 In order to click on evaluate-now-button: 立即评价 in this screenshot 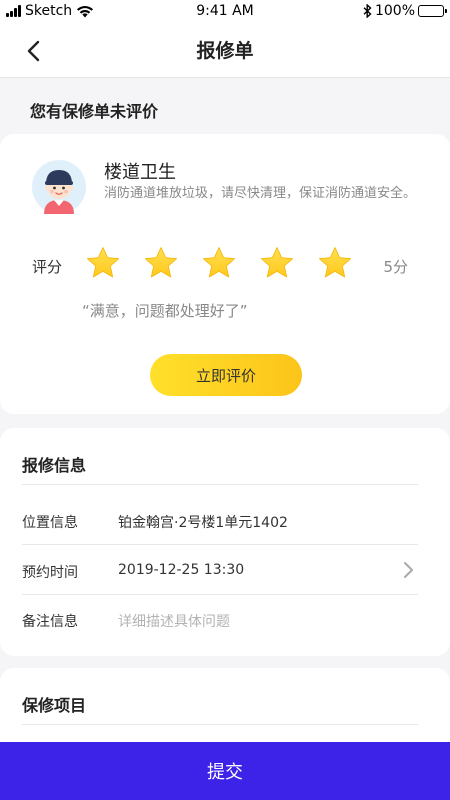, I will do `click(226, 375)`.